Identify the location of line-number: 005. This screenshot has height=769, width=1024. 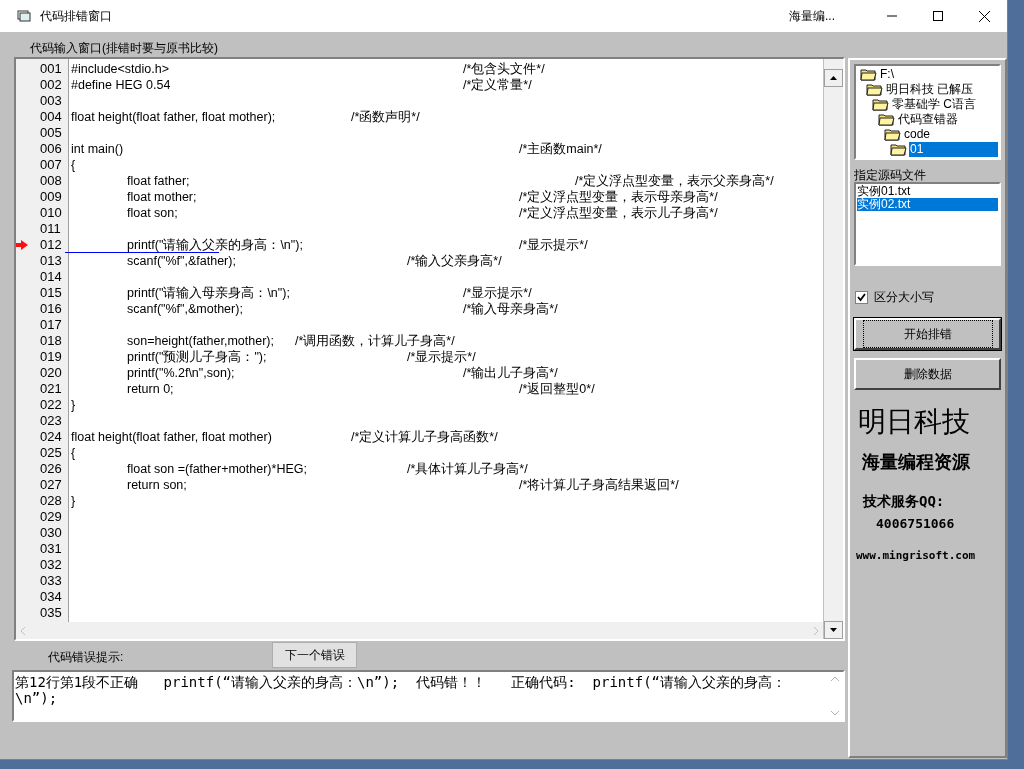
(51, 133).